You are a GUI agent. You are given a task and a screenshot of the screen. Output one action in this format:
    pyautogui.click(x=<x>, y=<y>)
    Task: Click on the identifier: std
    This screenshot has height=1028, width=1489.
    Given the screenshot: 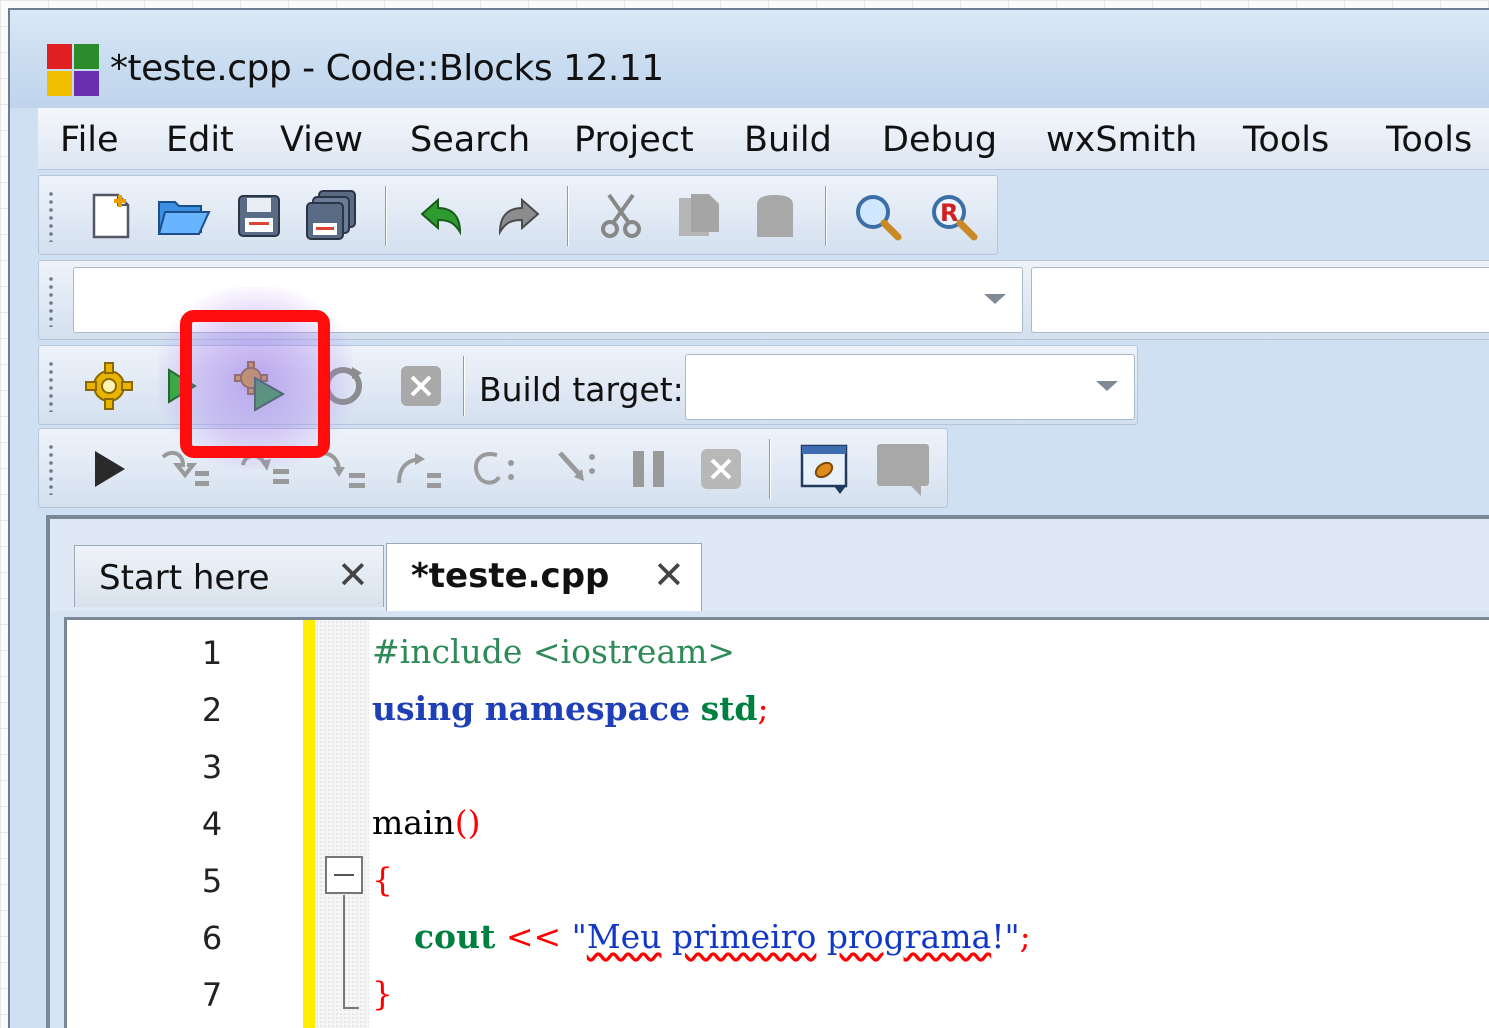 What is the action you would take?
    pyautogui.click(x=729, y=708)
    